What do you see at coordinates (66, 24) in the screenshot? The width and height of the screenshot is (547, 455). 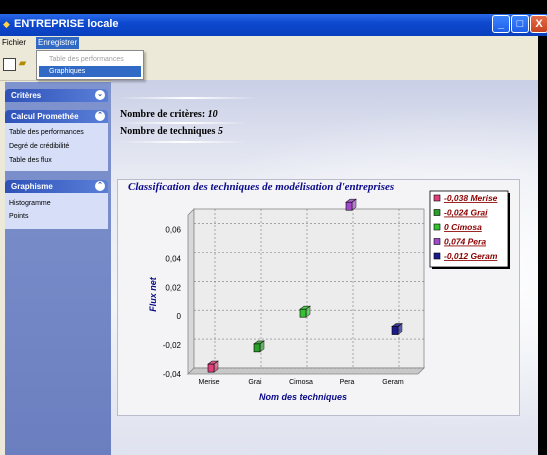 I see `window-title: ENTREPRISE locale` at bounding box center [66, 24].